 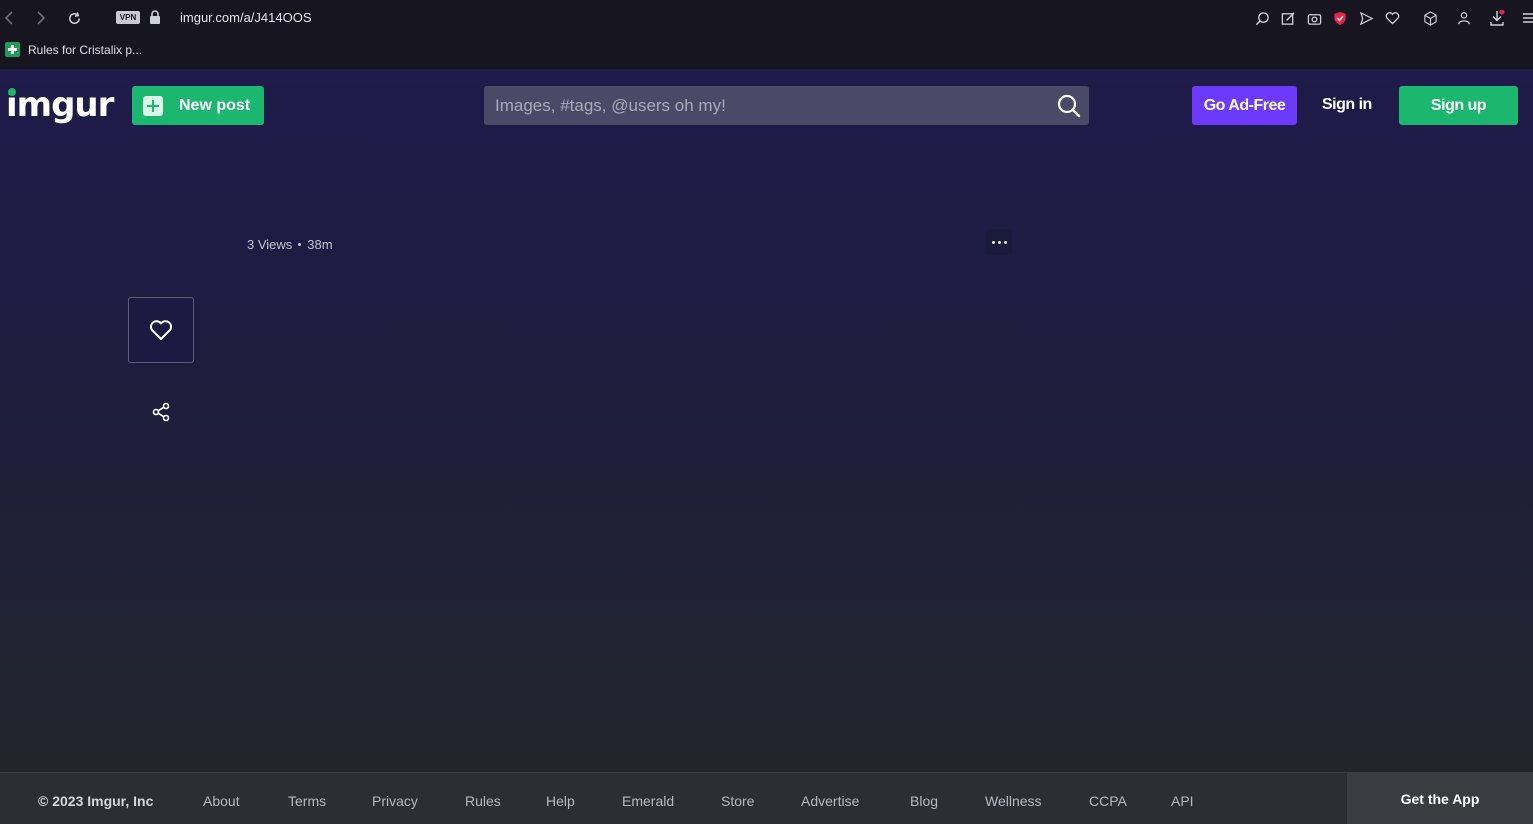 What do you see at coordinates (924, 801) in the screenshot?
I see `footer-link-blog: Blog` at bounding box center [924, 801].